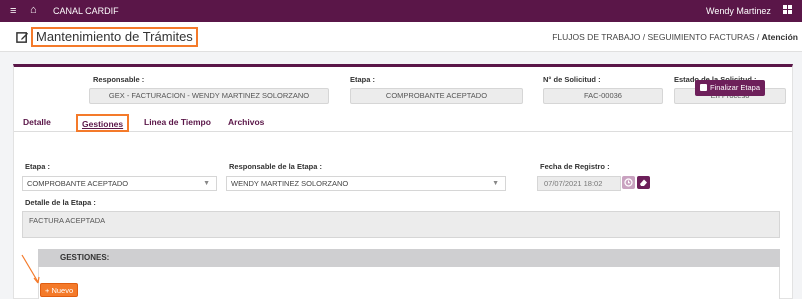  I want to click on arrow-icon, so click(30, 269).